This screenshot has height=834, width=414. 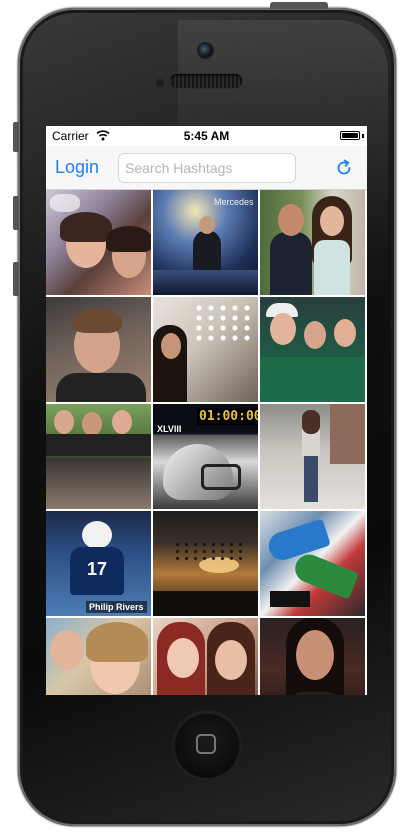 I want to click on banner-text: Mercedes, so click(x=234, y=202).